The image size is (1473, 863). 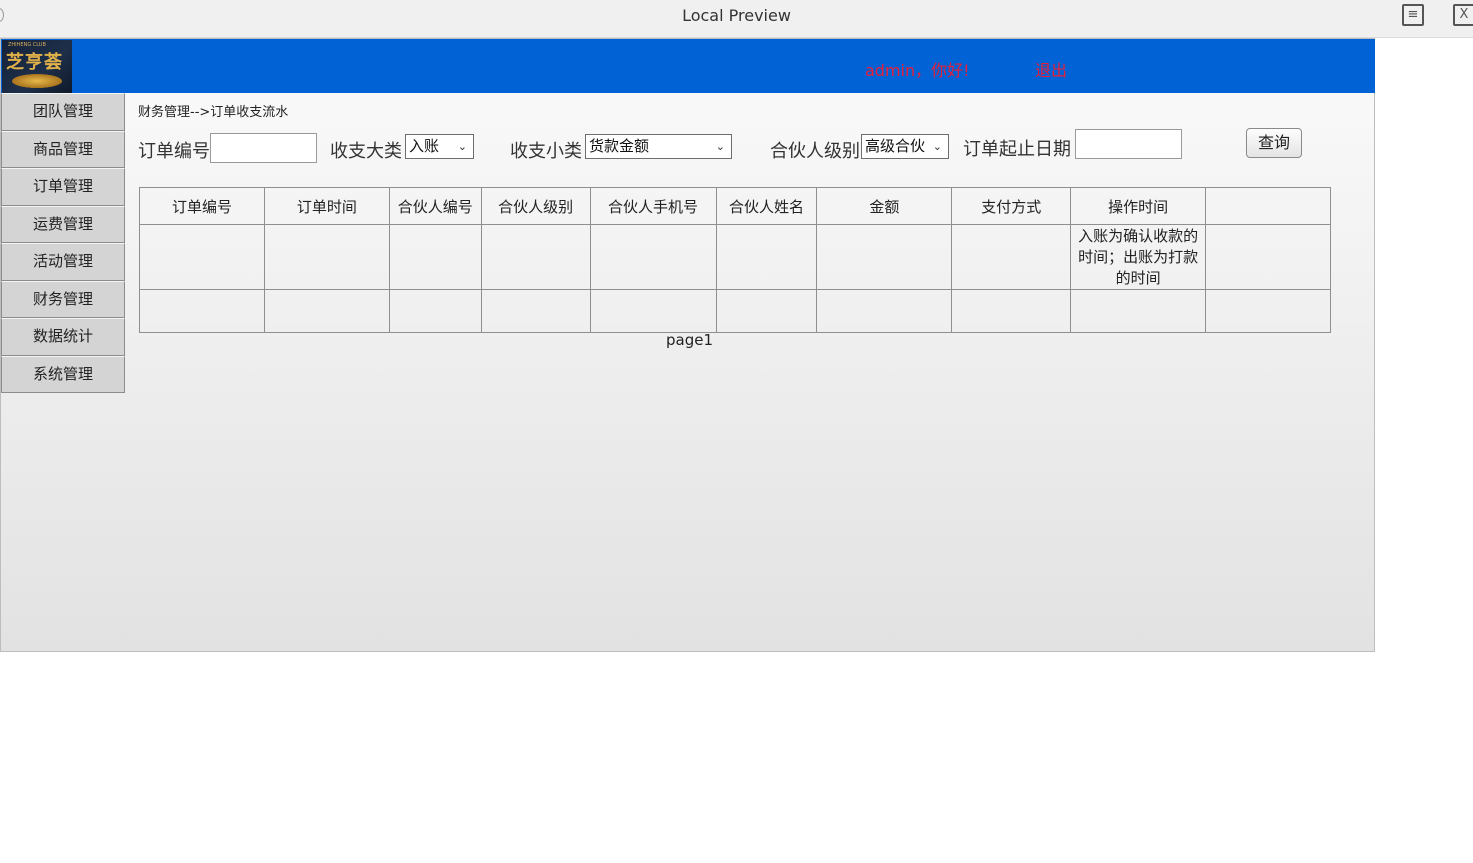 I want to click on column-header: 订单时间, so click(x=326, y=206).